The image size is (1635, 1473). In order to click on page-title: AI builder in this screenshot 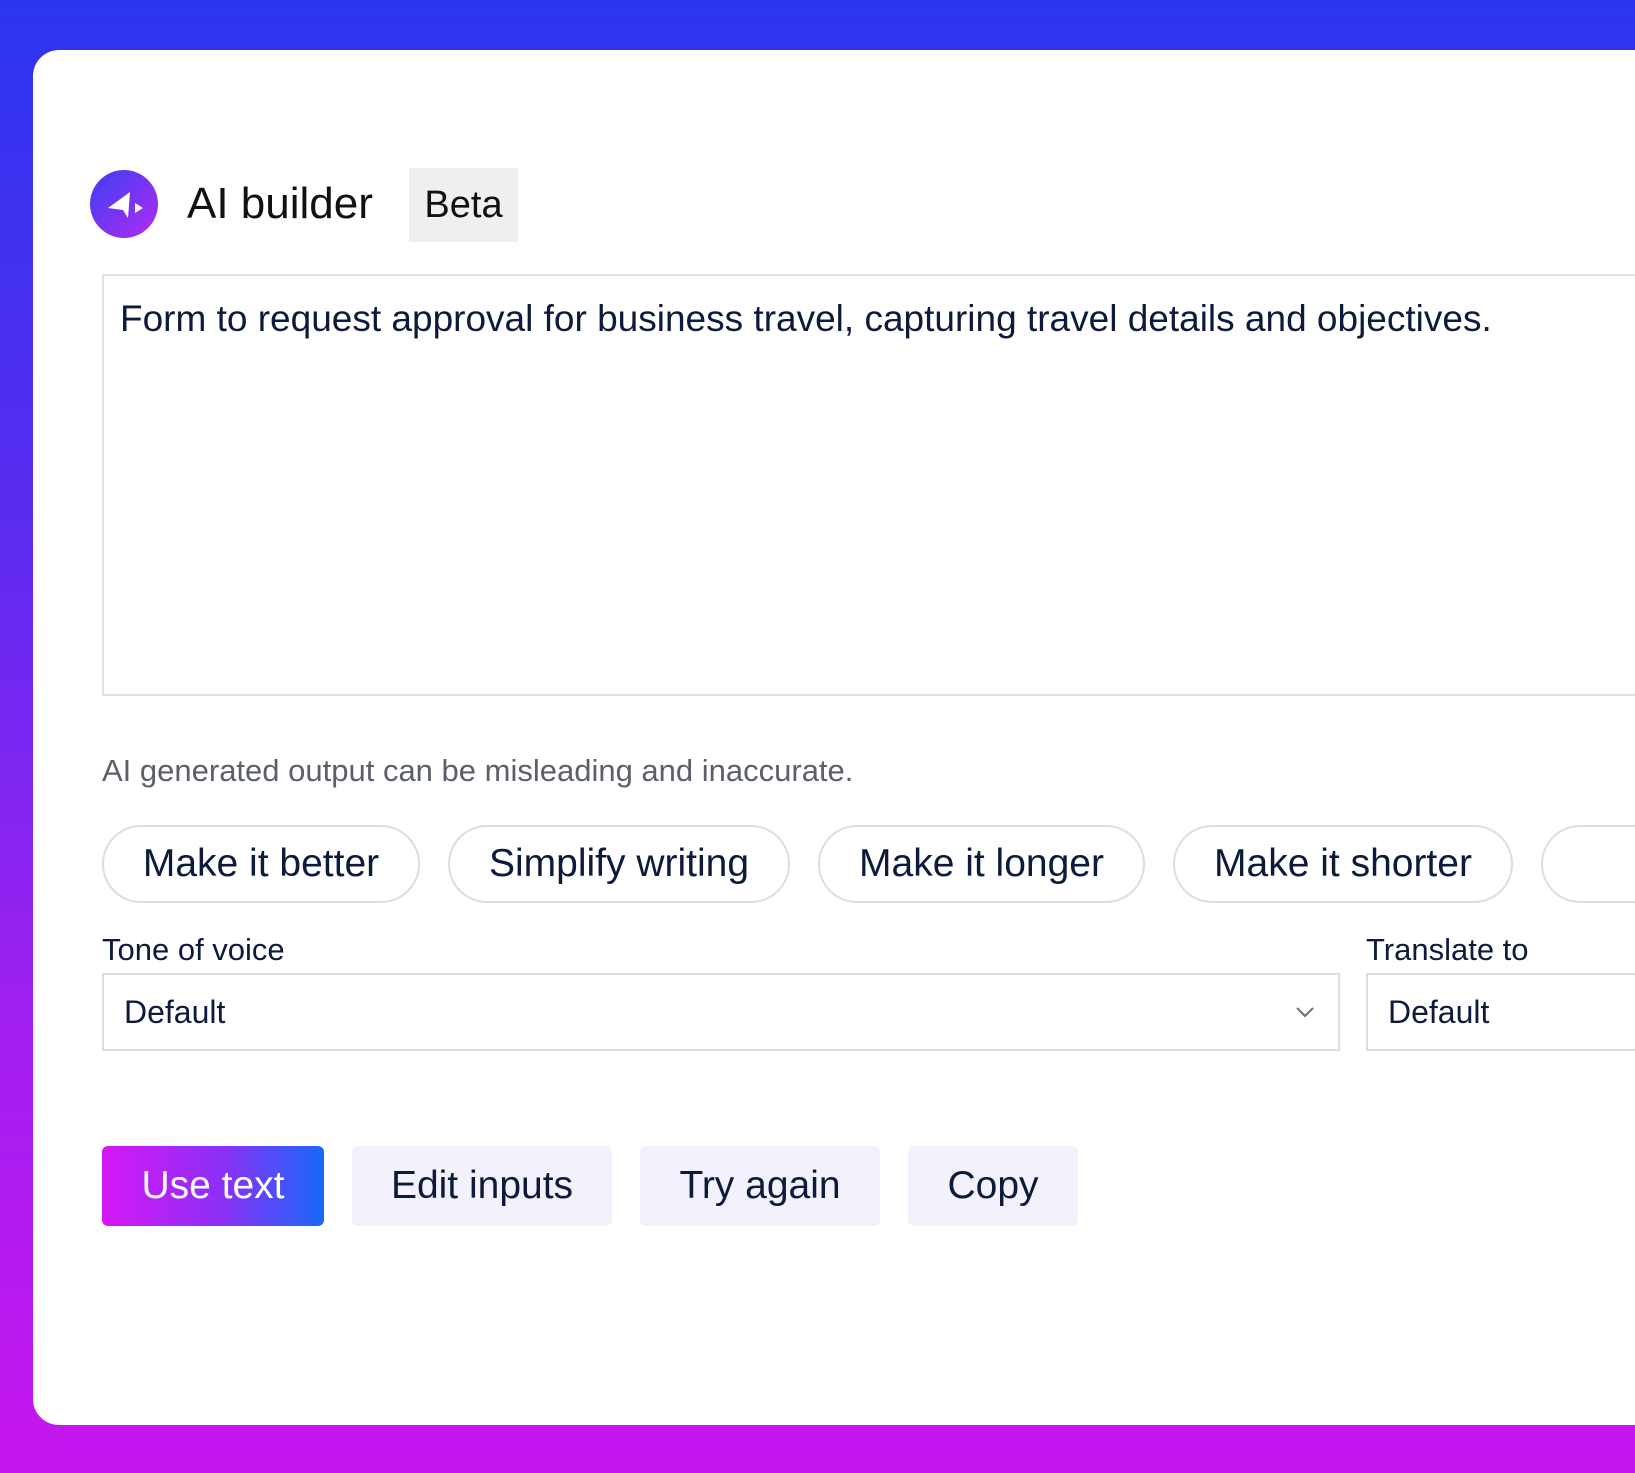, I will do `click(280, 203)`.